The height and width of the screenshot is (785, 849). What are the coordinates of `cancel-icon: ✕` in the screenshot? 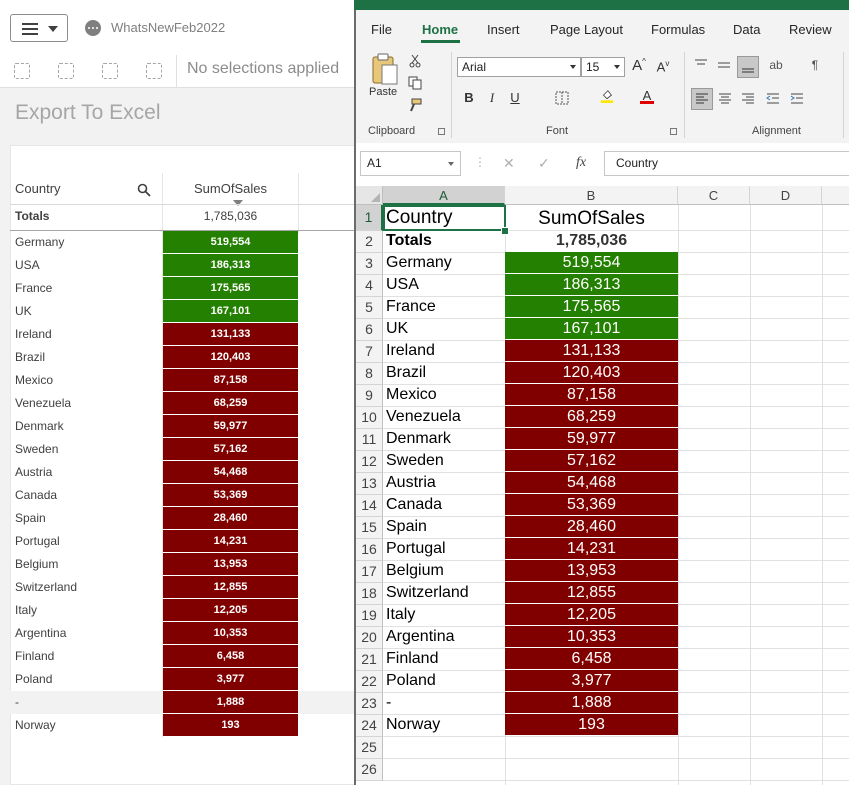 It's located at (509, 163).